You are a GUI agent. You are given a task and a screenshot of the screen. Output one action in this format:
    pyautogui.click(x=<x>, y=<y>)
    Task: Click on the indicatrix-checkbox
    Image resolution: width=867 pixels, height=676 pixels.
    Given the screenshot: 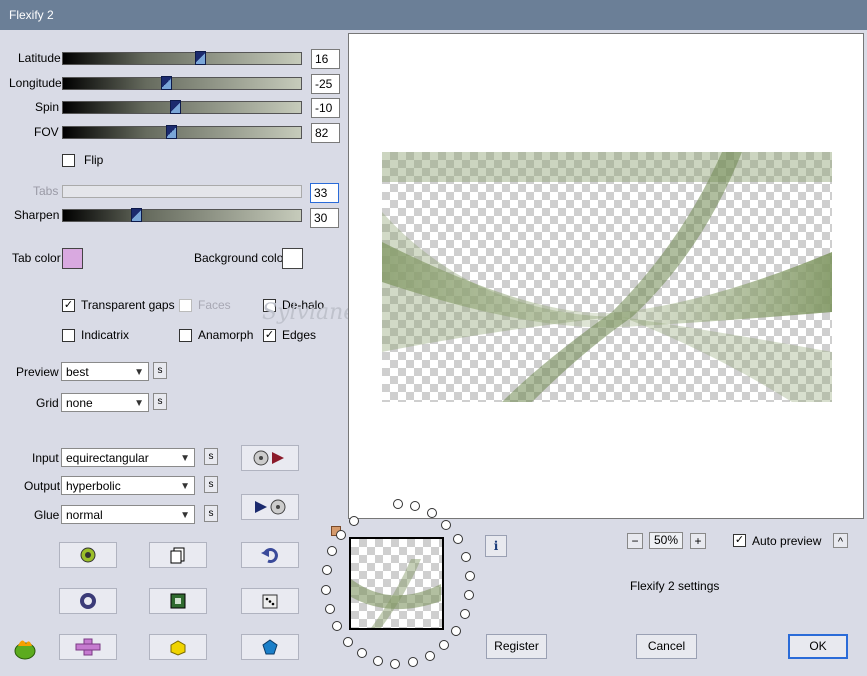 What is the action you would take?
    pyautogui.click(x=68, y=335)
    